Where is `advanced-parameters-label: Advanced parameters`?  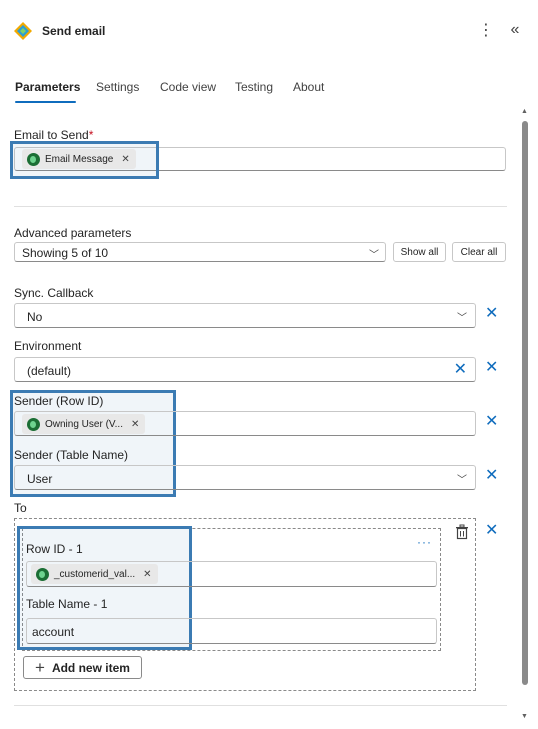
advanced-parameters-label: Advanced parameters is located at coordinates (73, 233).